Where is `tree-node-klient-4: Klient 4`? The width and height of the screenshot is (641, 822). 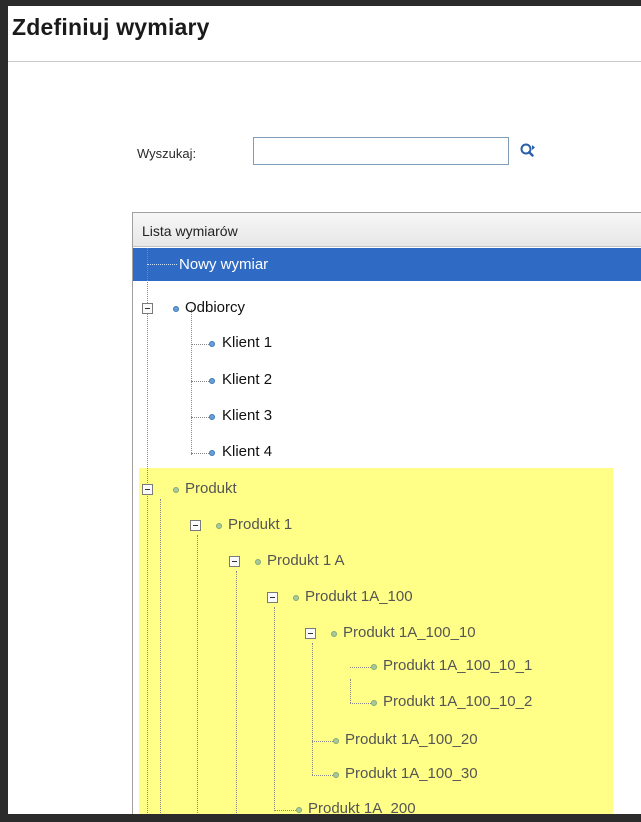
tree-node-klient-4: Klient 4 is located at coordinates (247, 451).